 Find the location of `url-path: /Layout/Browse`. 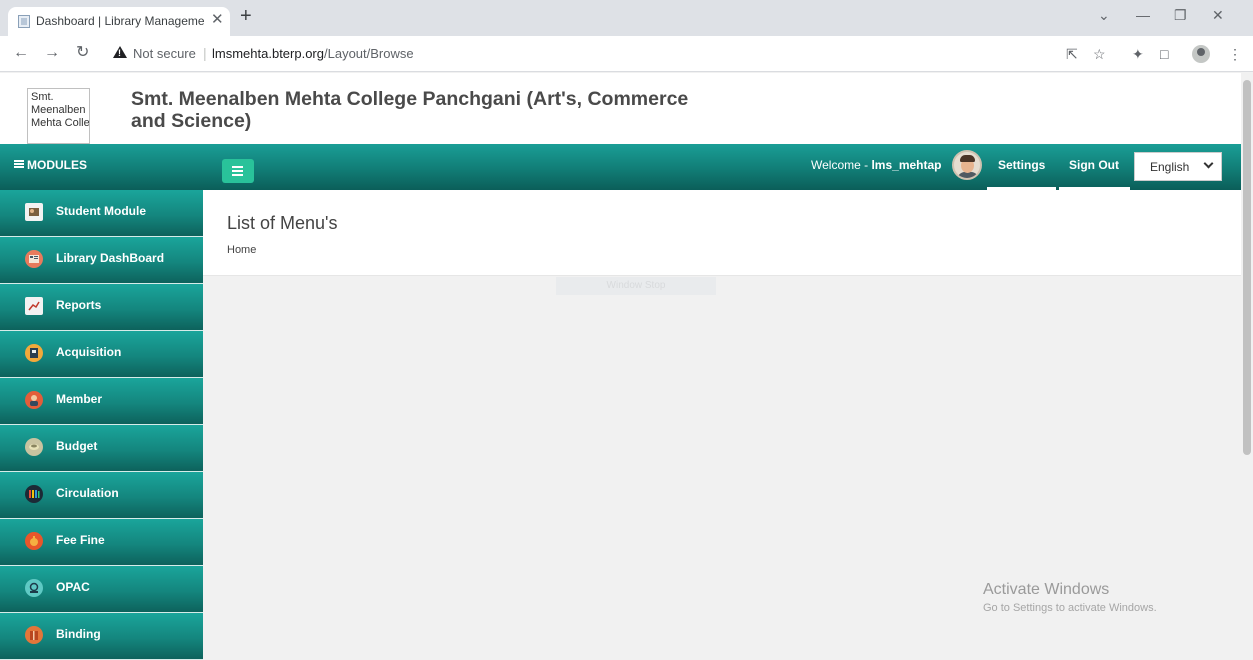

url-path: /Layout/Browse is located at coordinates (369, 53).